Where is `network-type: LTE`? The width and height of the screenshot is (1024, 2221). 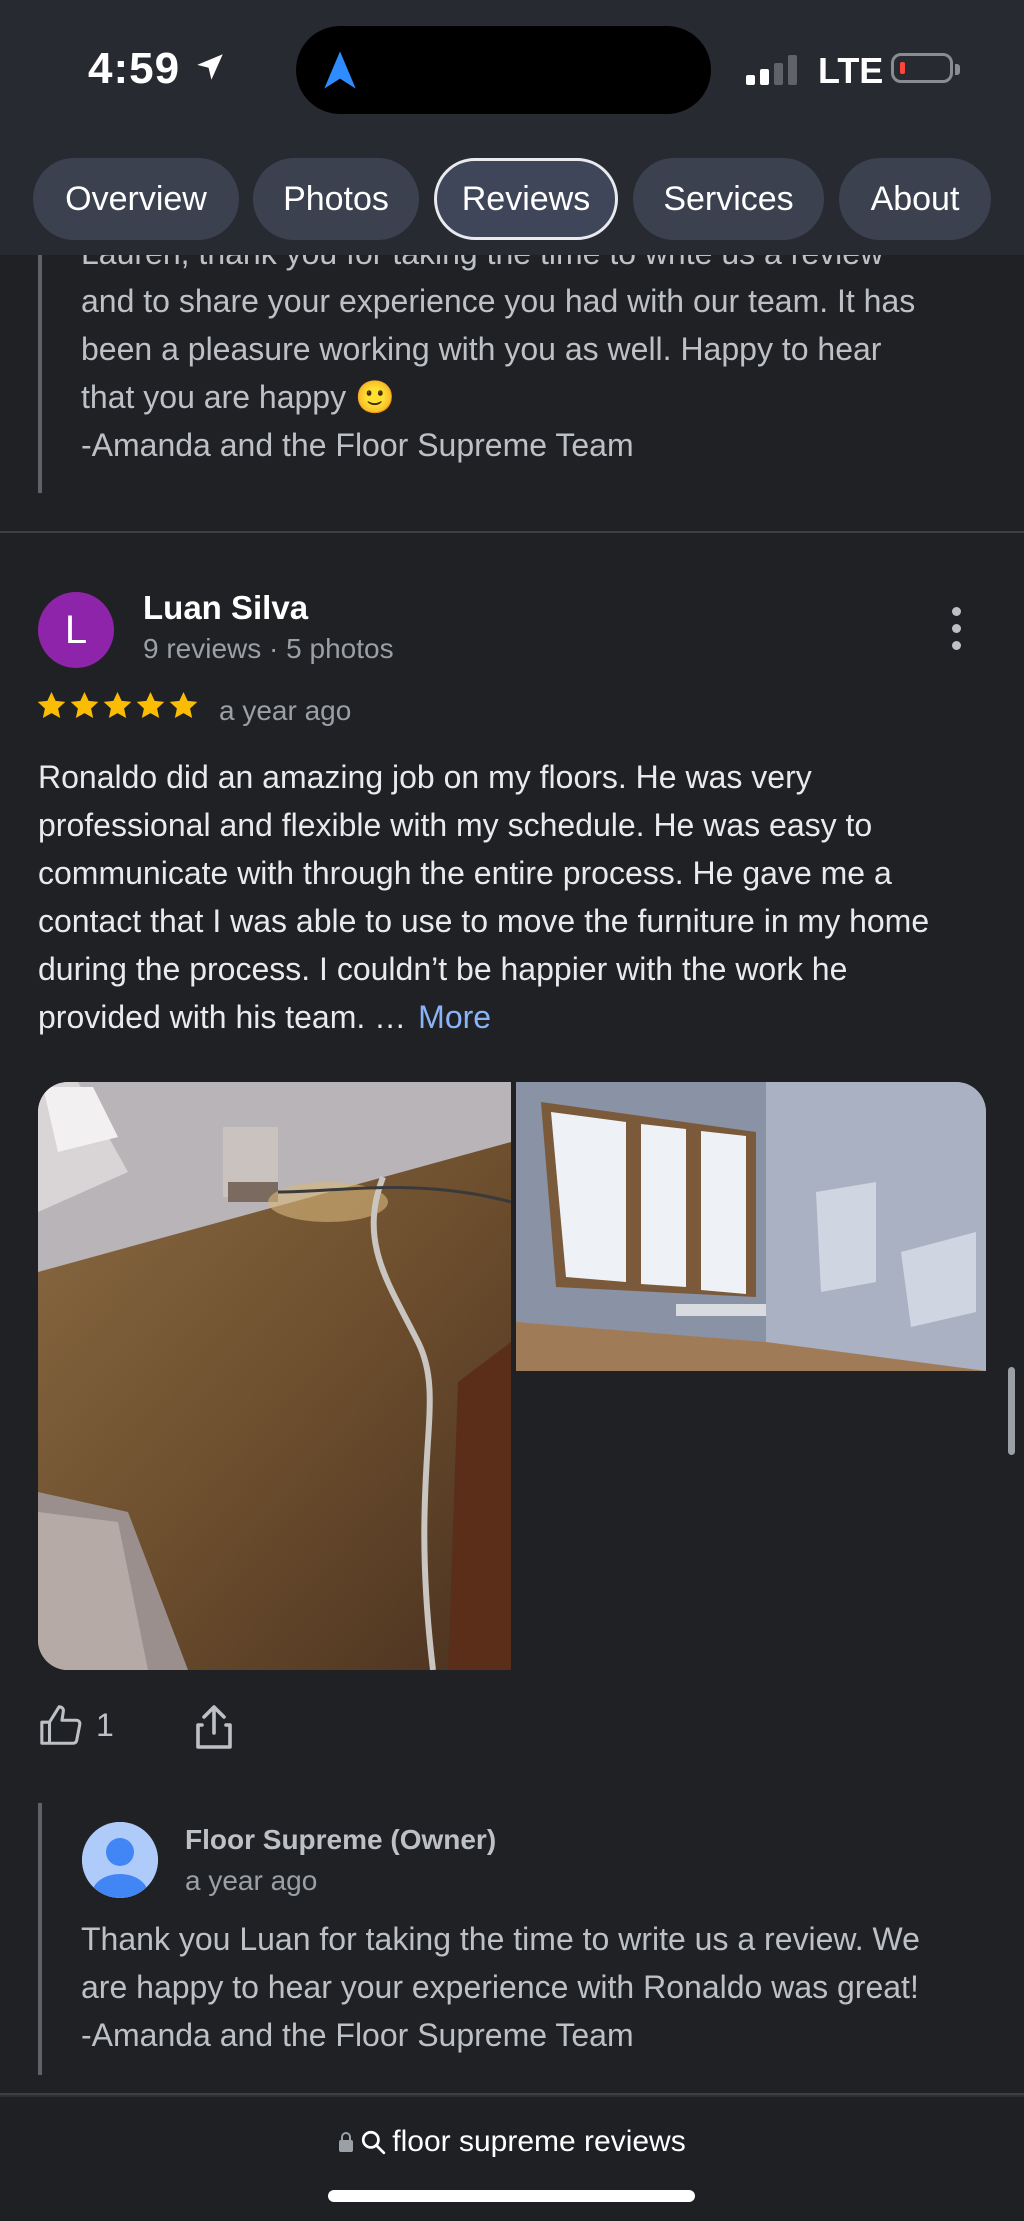 network-type: LTE is located at coordinates (851, 70).